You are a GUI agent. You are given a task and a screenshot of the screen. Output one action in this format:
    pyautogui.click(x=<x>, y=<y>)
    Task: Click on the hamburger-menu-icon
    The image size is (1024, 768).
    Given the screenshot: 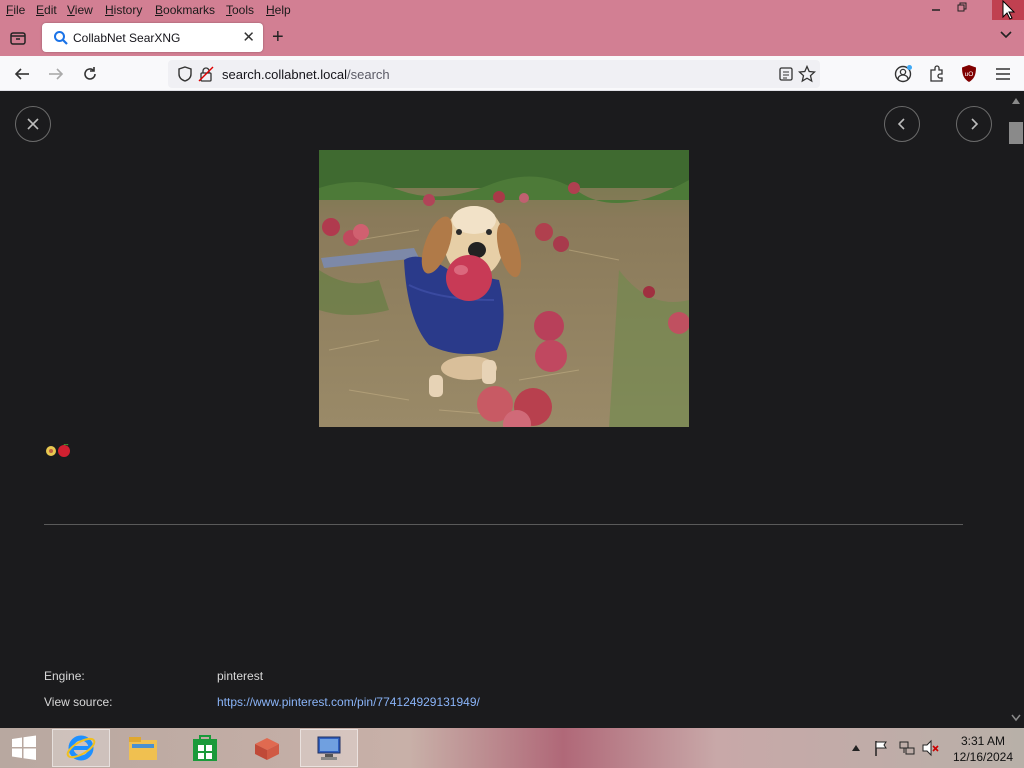 What is the action you would take?
    pyautogui.click(x=1003, y=74)
    